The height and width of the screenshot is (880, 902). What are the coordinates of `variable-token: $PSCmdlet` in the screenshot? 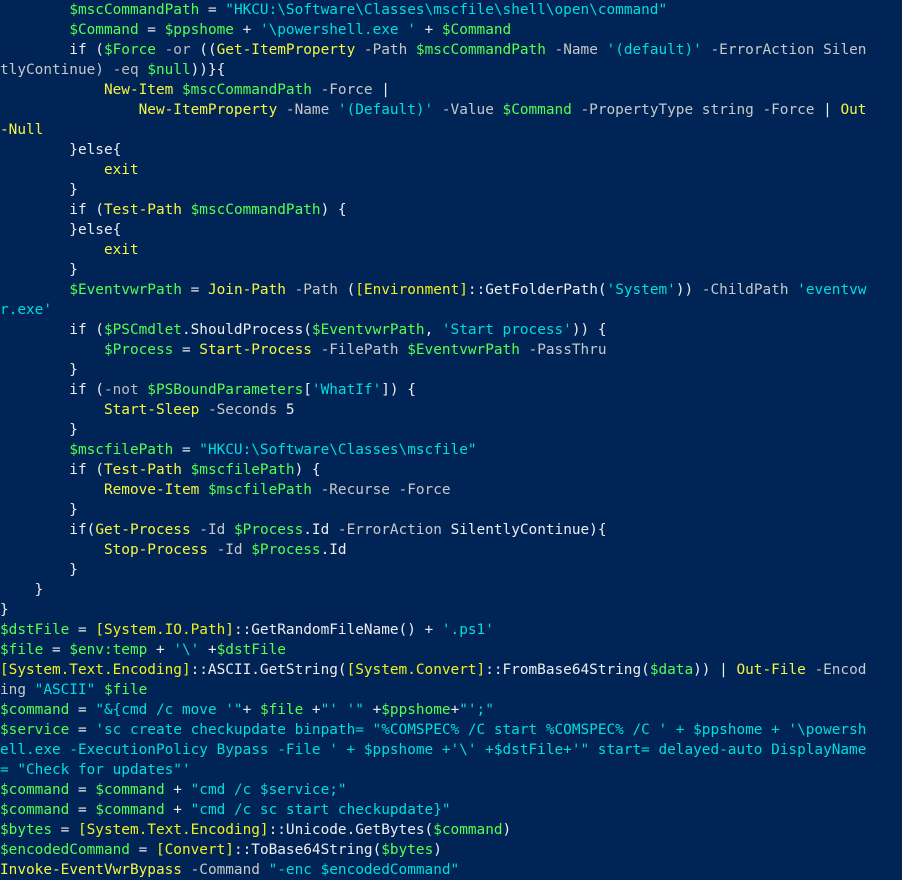 It's located at (142, 330).